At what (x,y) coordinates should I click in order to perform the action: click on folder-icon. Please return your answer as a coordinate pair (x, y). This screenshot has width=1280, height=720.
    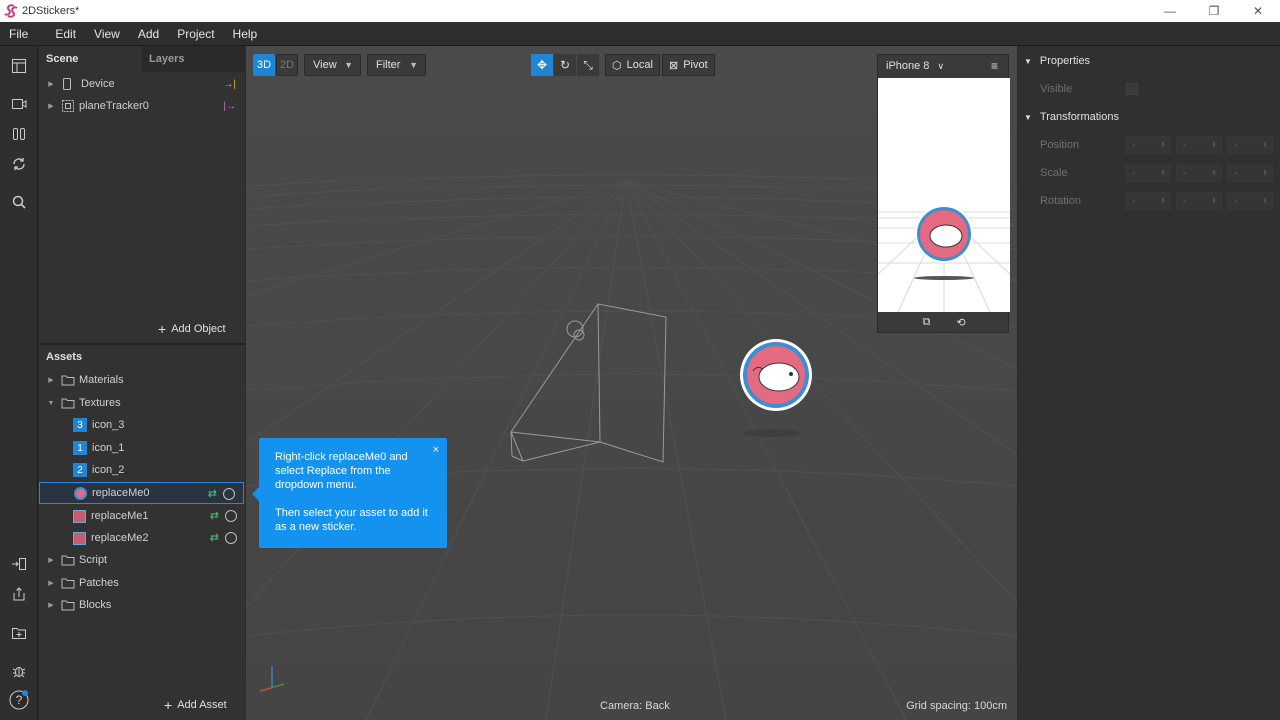
    Looking at the image, I should click on (68, 380).